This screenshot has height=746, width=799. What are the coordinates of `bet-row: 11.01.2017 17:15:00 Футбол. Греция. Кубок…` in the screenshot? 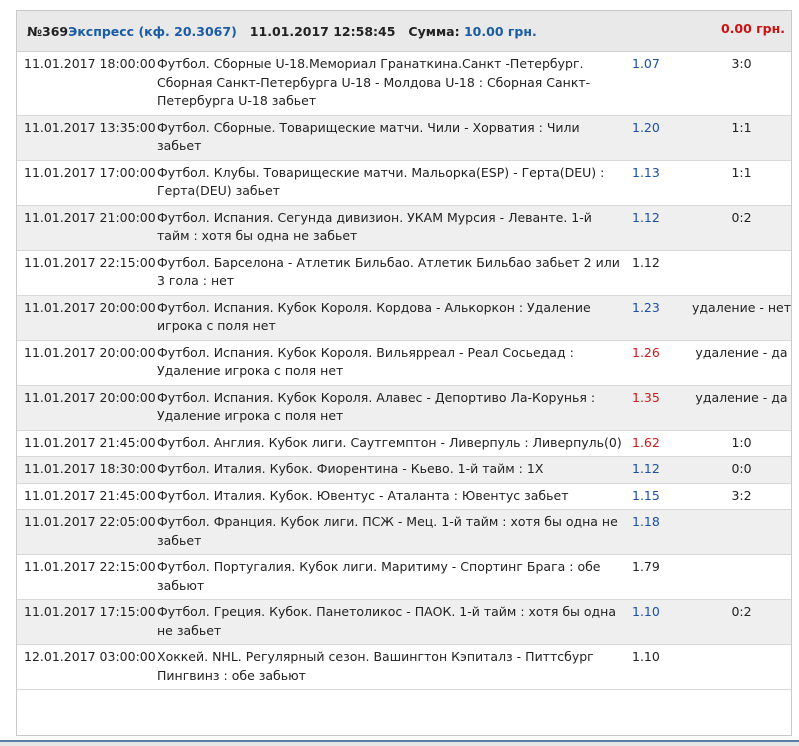 It's located at (404, 622).